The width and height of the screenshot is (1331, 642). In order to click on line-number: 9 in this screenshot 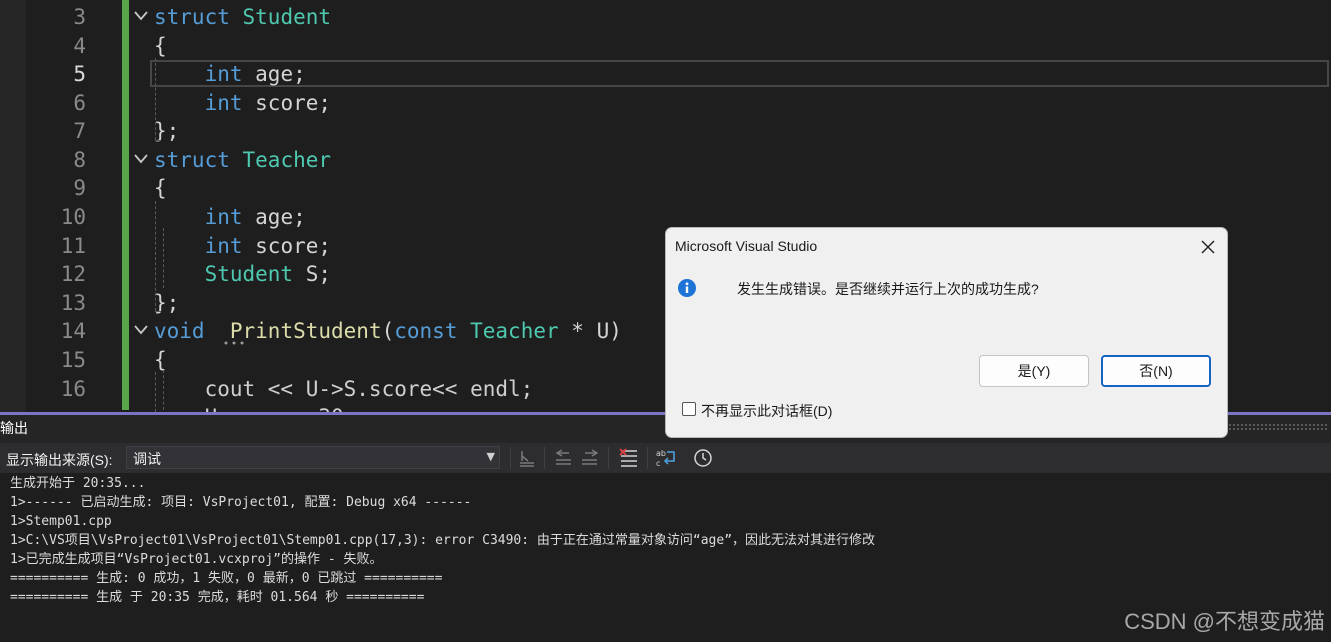, I will do `click(79, 188)`.